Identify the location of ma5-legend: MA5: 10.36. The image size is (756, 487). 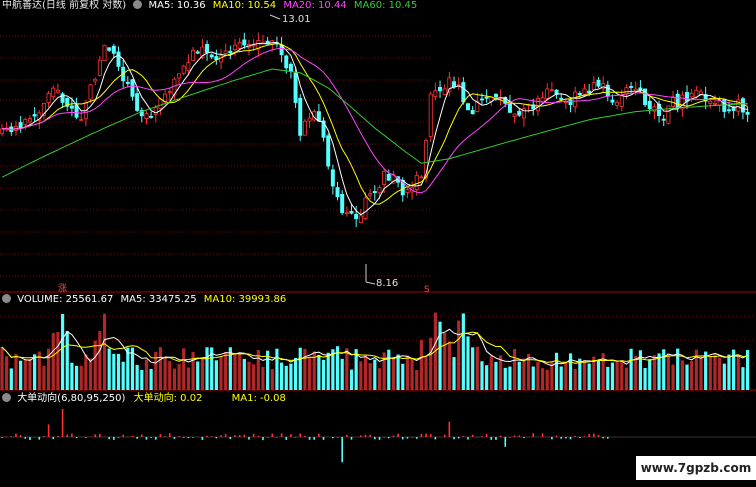
(177, 5).